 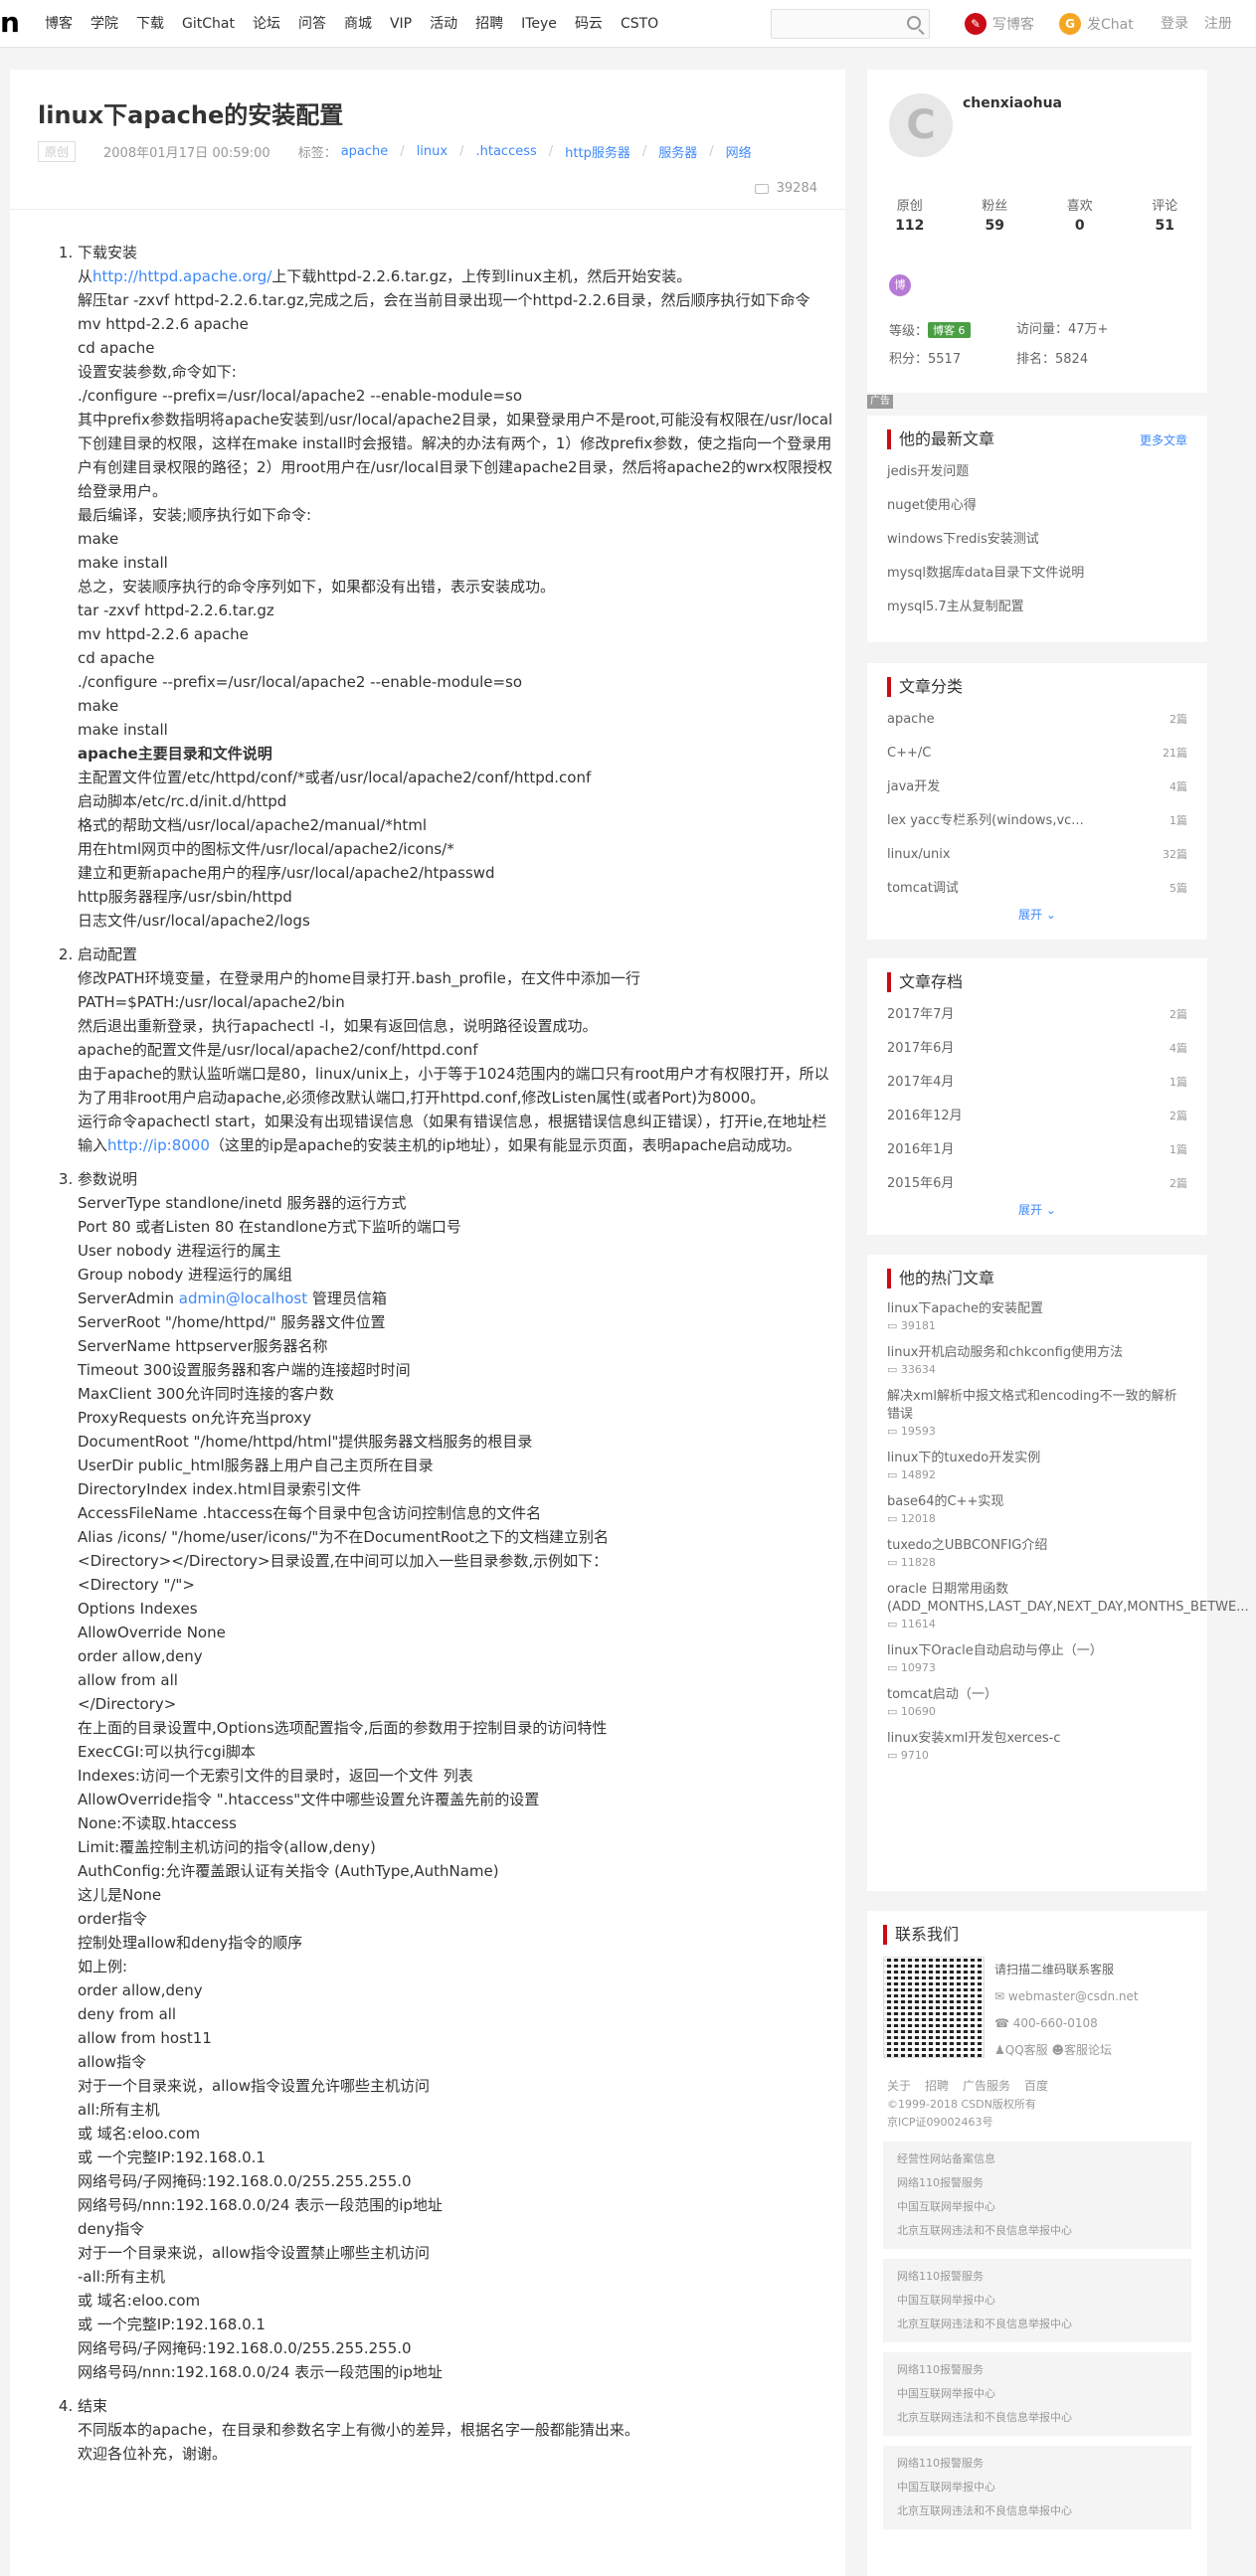 What do you see at coordinates (1037, 574) in the screenshot?
I see `latest-article-link: mysql数据库data目录下文件说明` at bounding box center [1037, 574].